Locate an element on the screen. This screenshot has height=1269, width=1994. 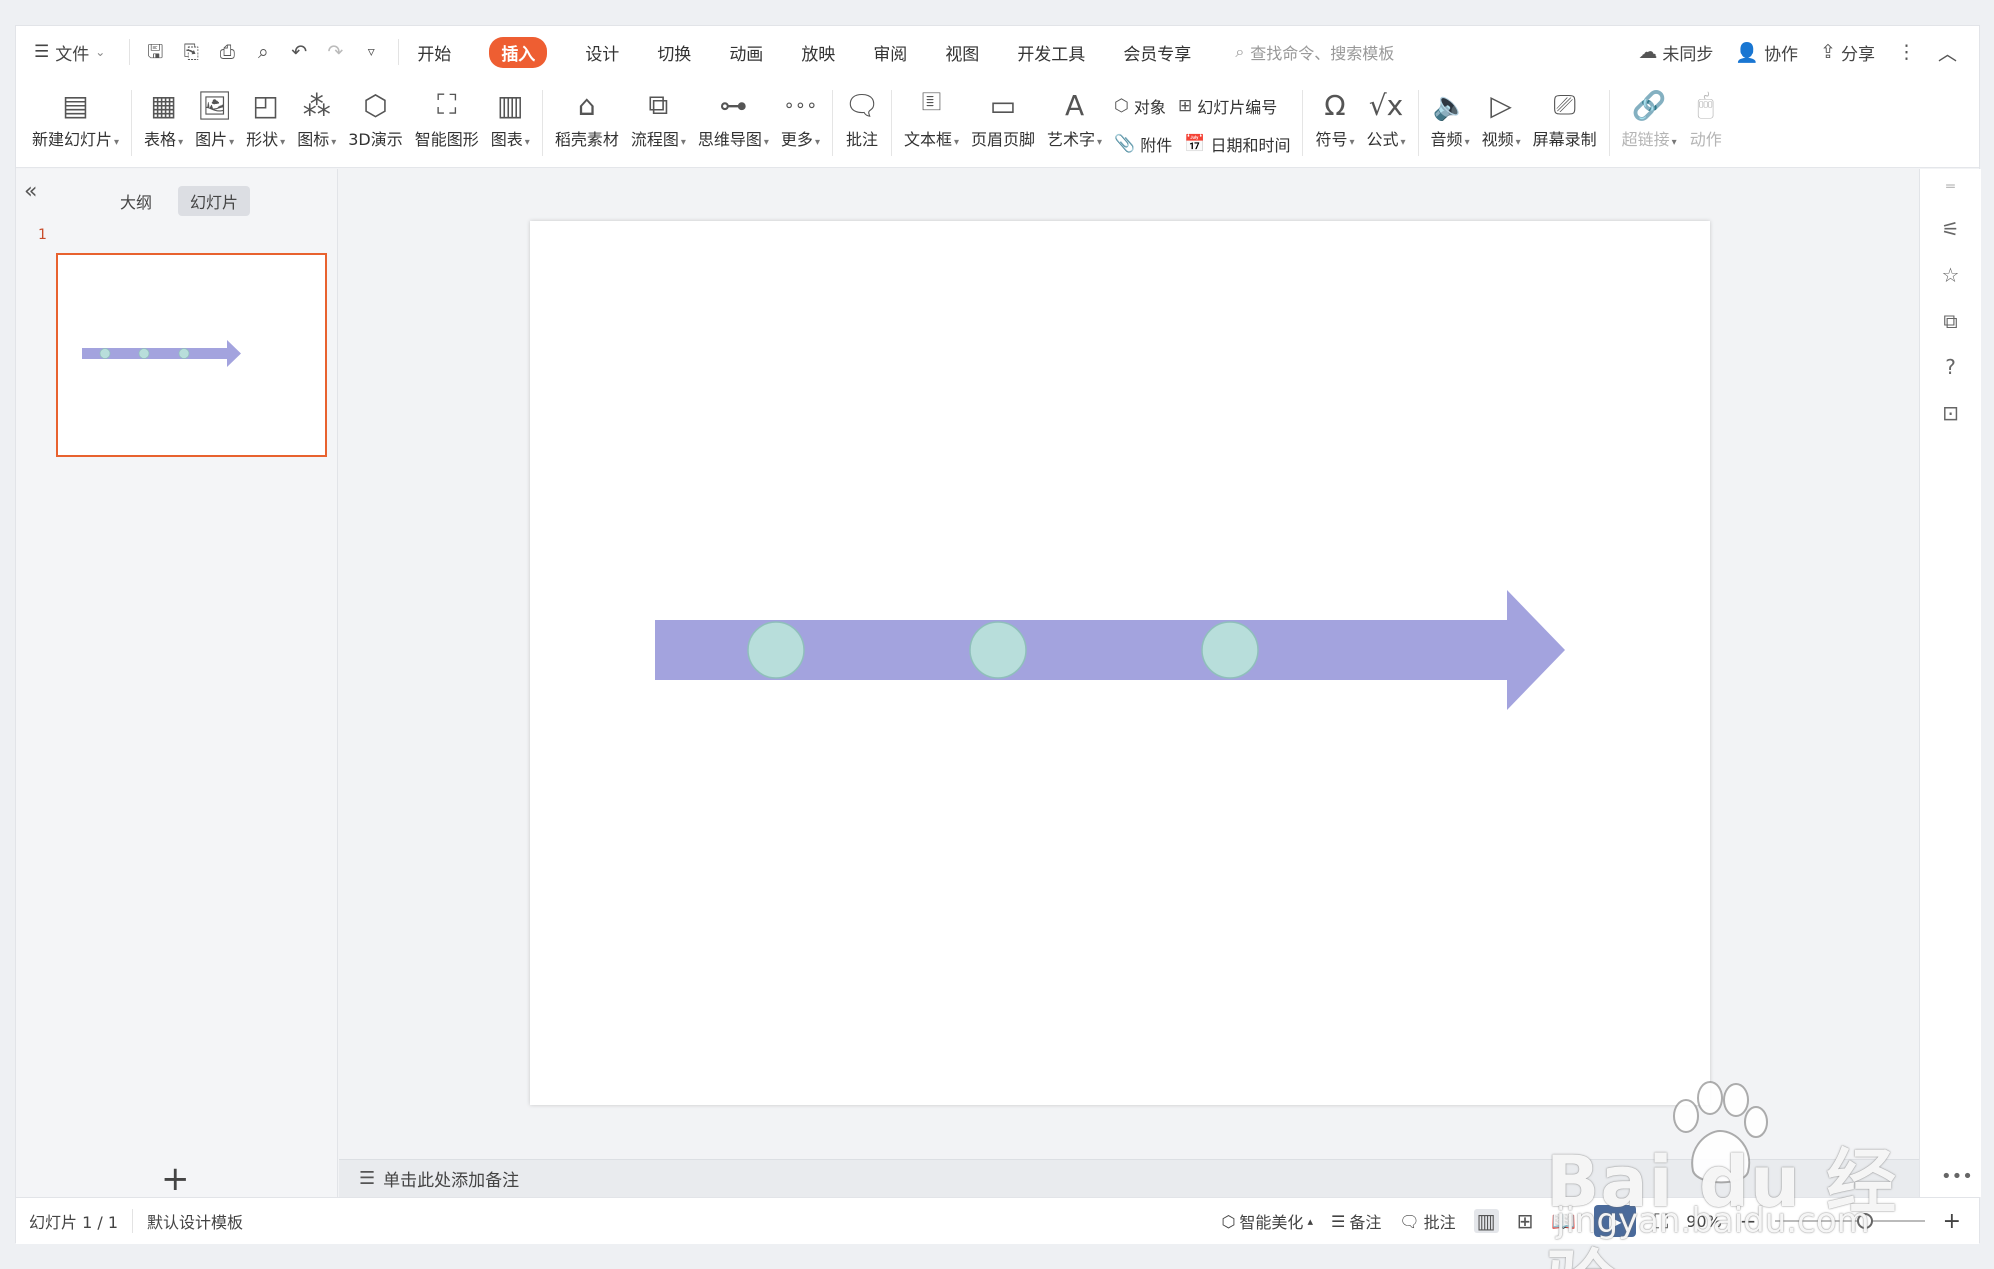
shape-button: ◰ 形状 is located at coordinates (265, 114).